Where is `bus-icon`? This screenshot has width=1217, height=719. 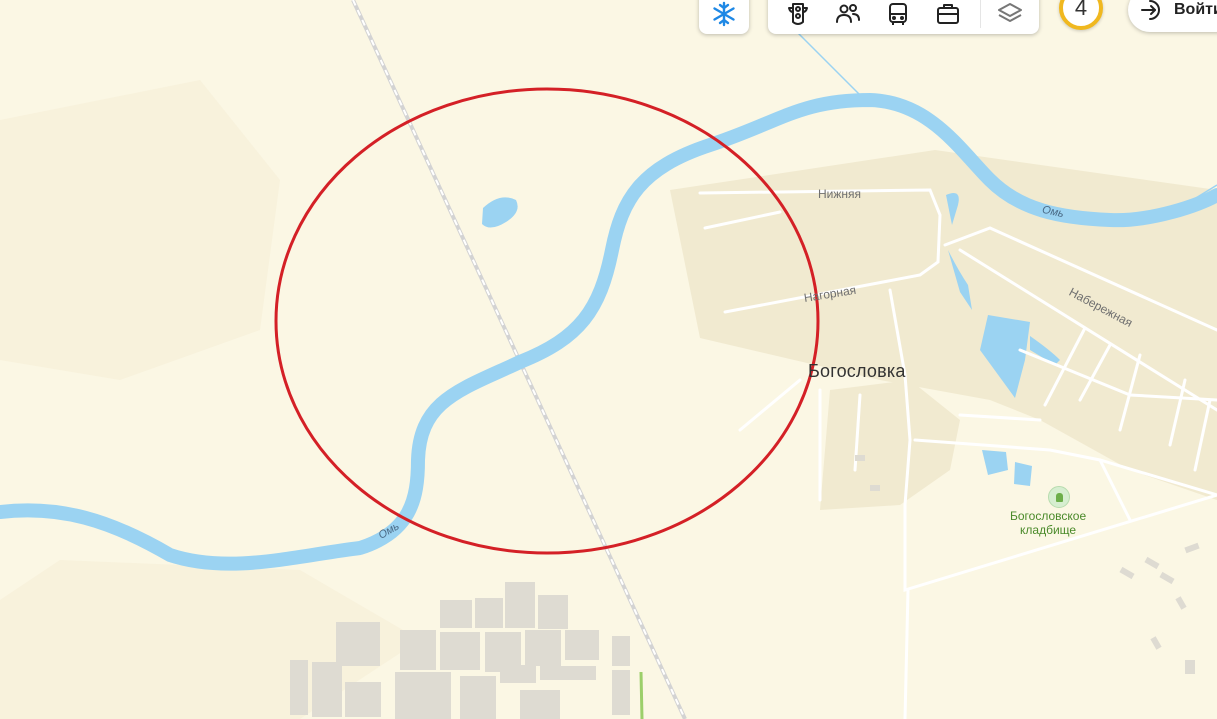
bus-icon is located at coordinates (898, 14).